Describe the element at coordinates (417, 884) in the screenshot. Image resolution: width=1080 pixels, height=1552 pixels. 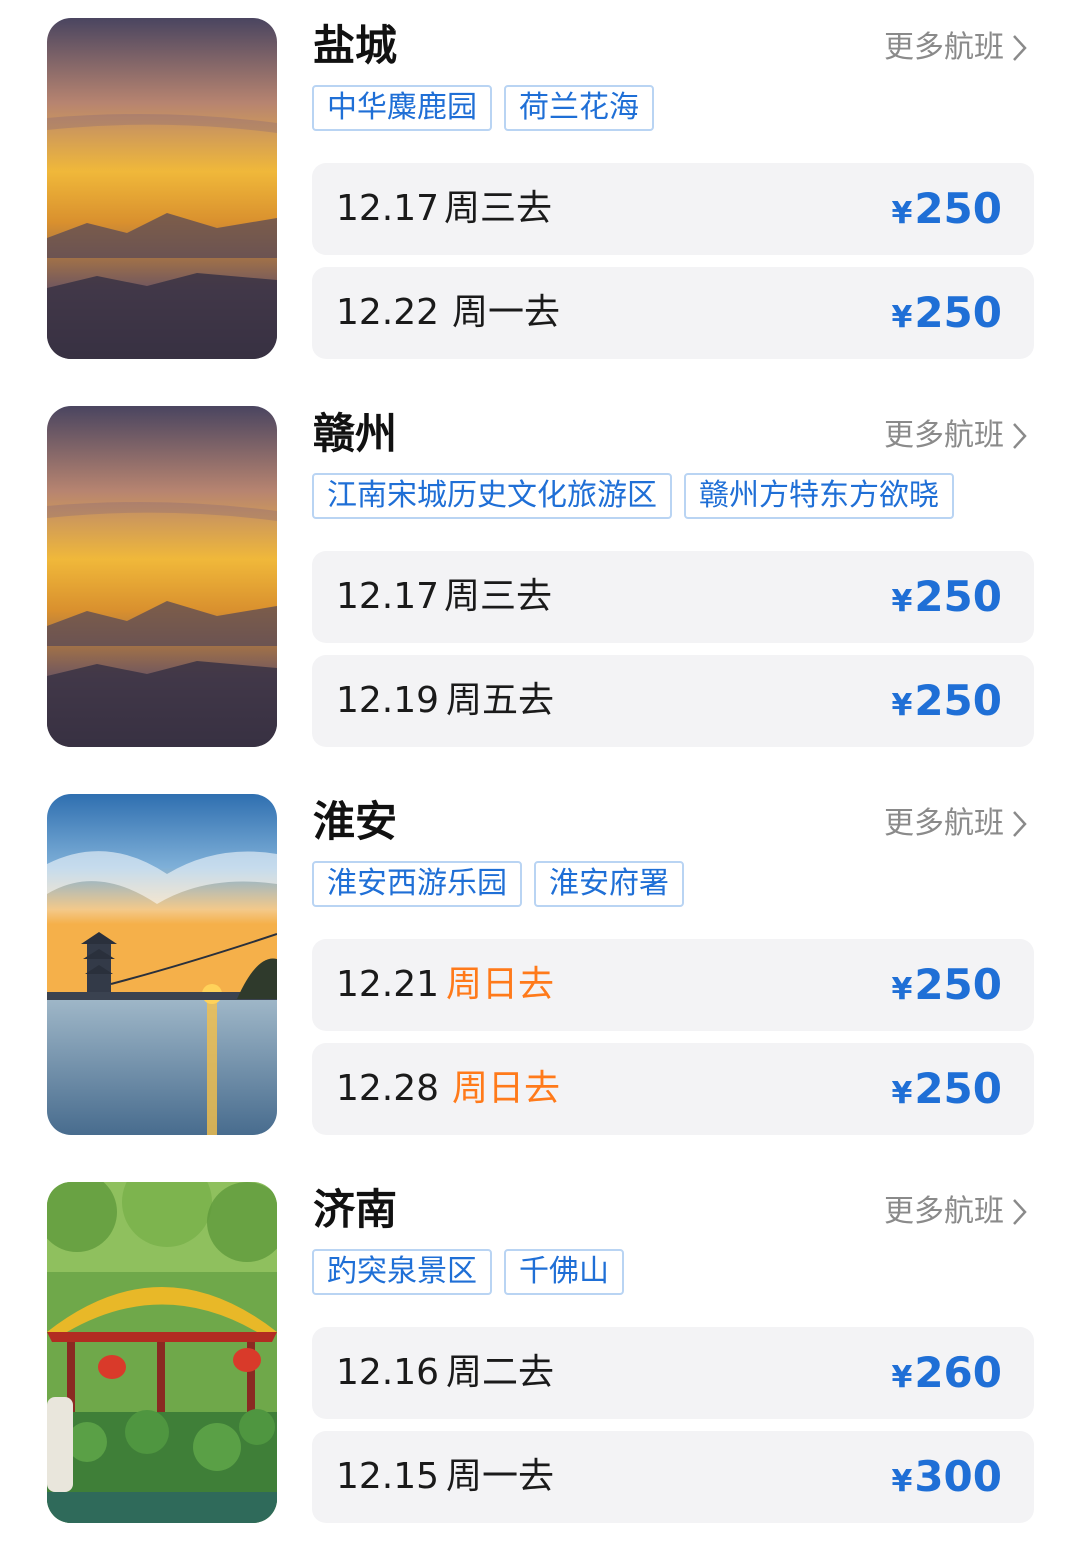
I see `attraction-tag: 淮安西游乐园` at that location.